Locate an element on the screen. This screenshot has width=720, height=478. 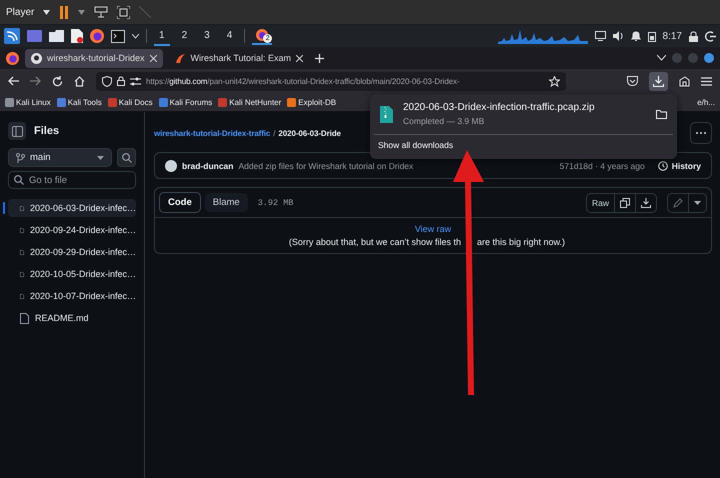
pocket-icon is located at coordinates (632, 81).